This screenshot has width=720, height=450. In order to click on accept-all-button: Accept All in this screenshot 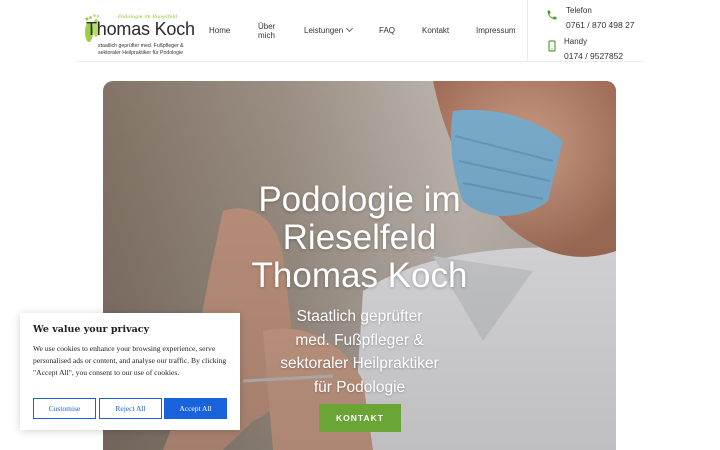, I will do `click(195, 408)`.